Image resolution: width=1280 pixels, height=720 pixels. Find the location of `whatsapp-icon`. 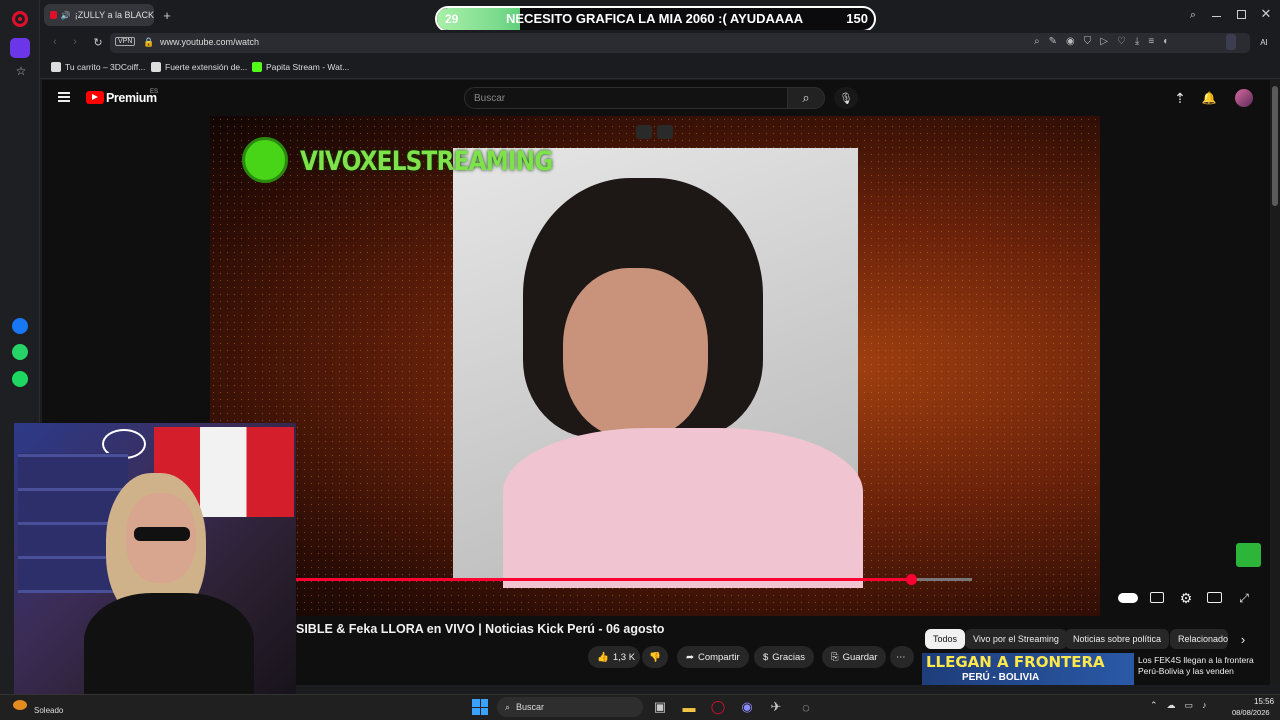

whatsapp-icon is located at coordinates (20, 352).